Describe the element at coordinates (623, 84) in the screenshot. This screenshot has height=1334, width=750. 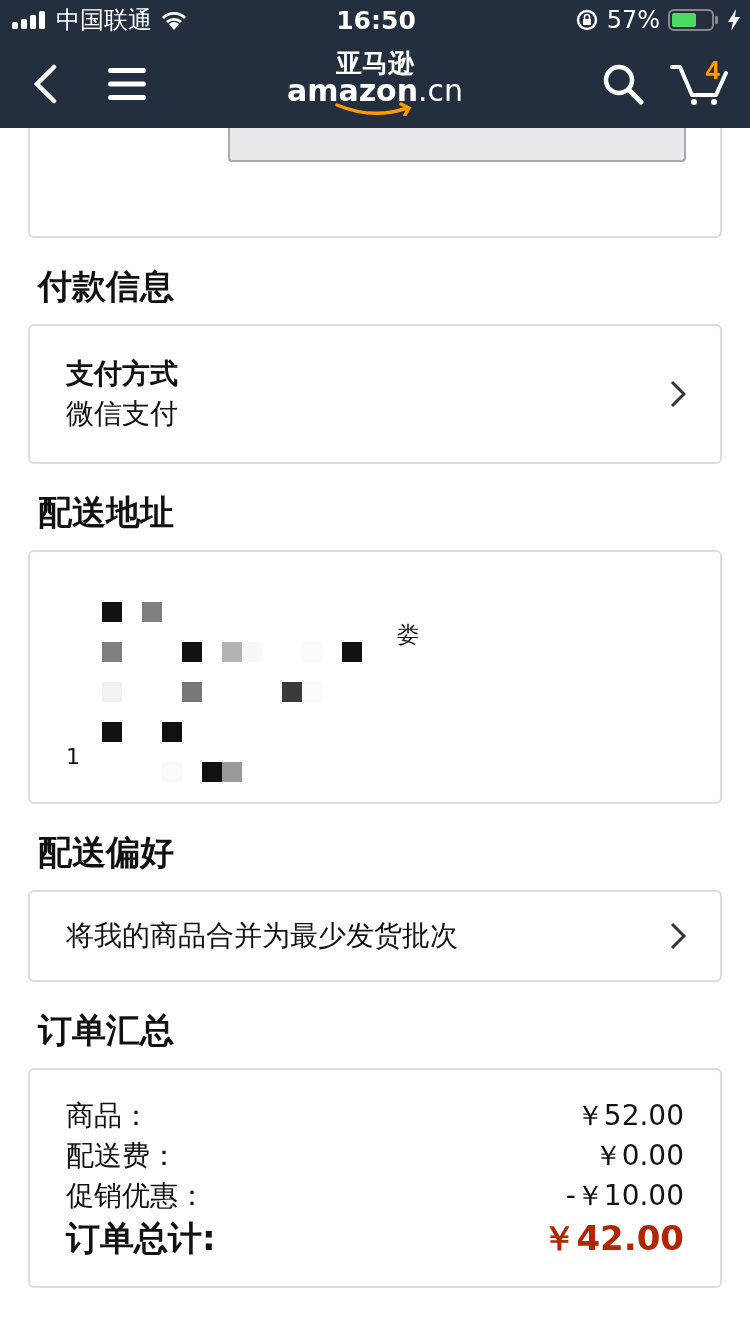
I see `search-button` at that location.